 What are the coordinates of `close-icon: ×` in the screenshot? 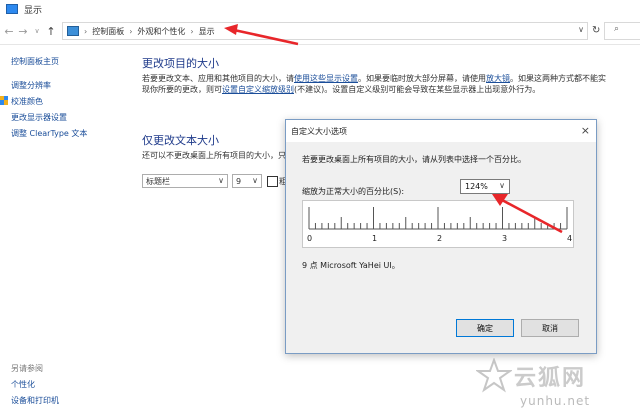 It's located at (585, 130).